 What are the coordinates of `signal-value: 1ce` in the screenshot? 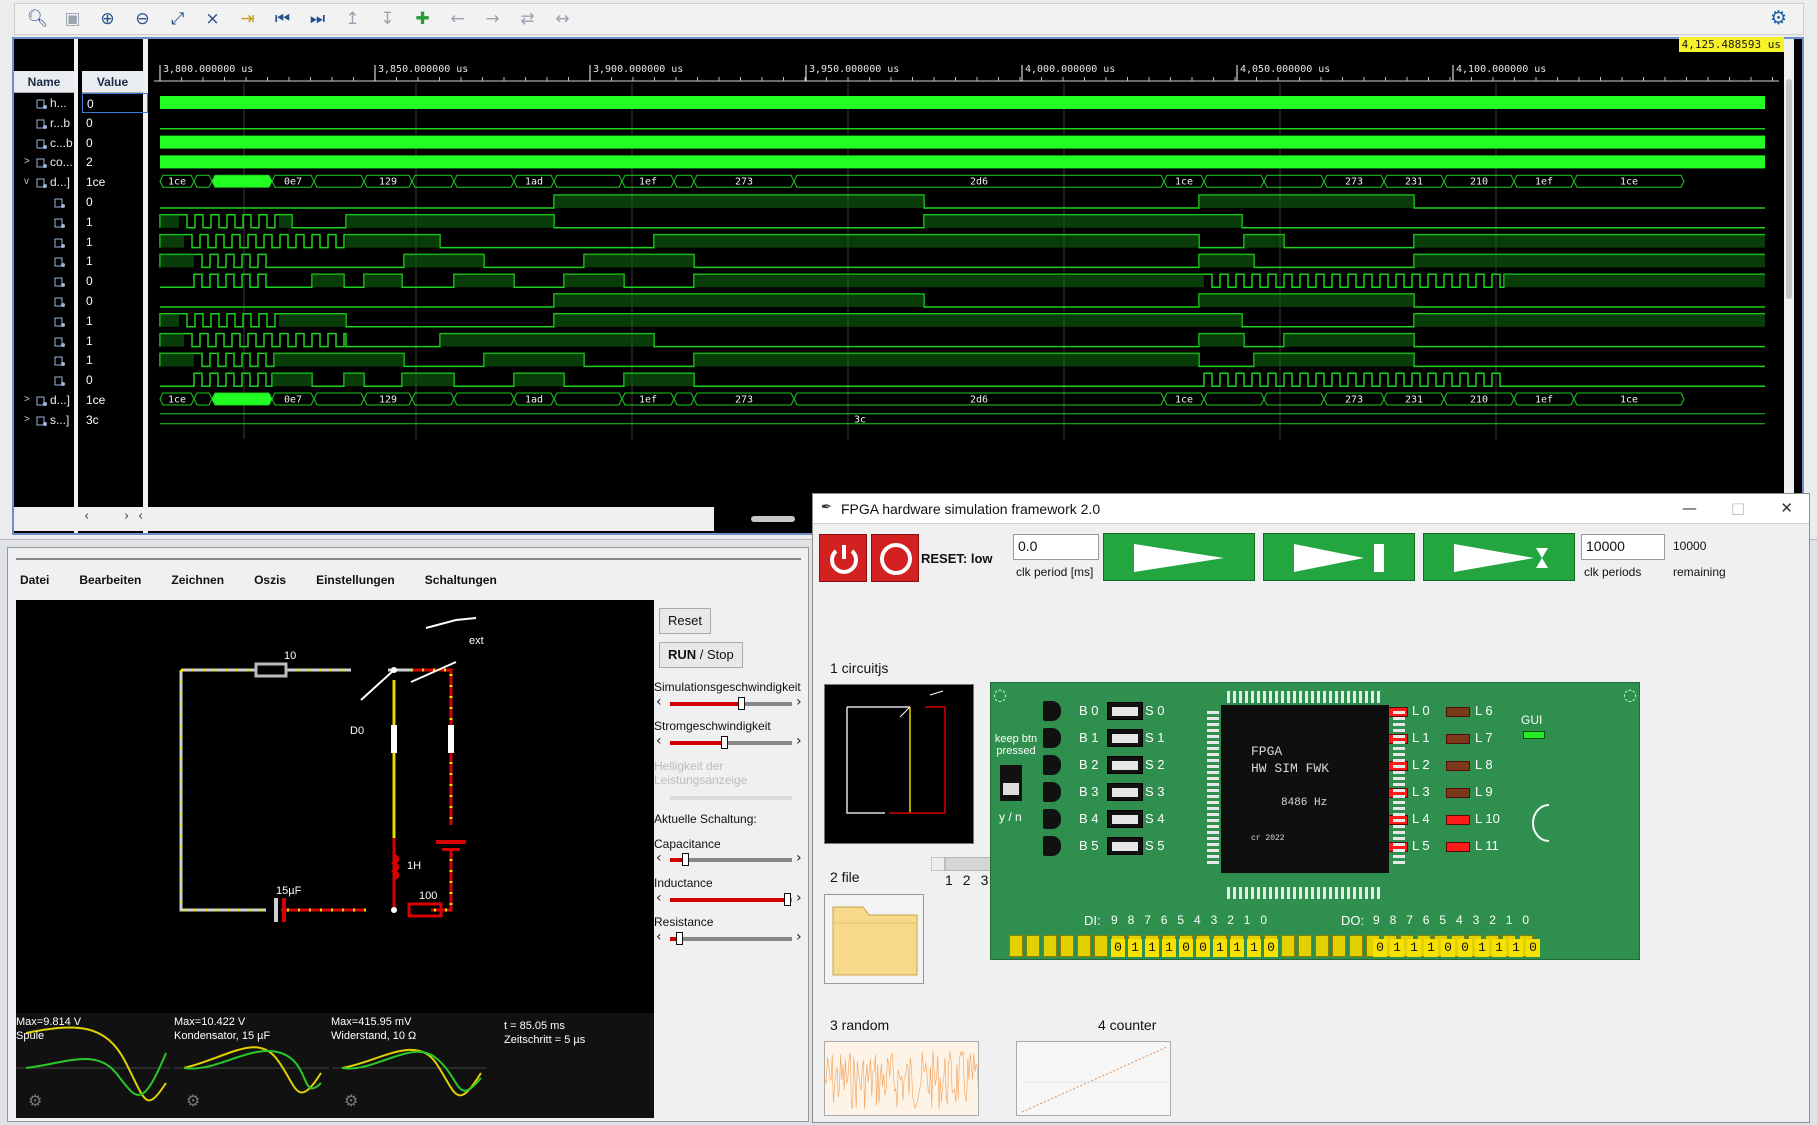 It's located at (115, 400).